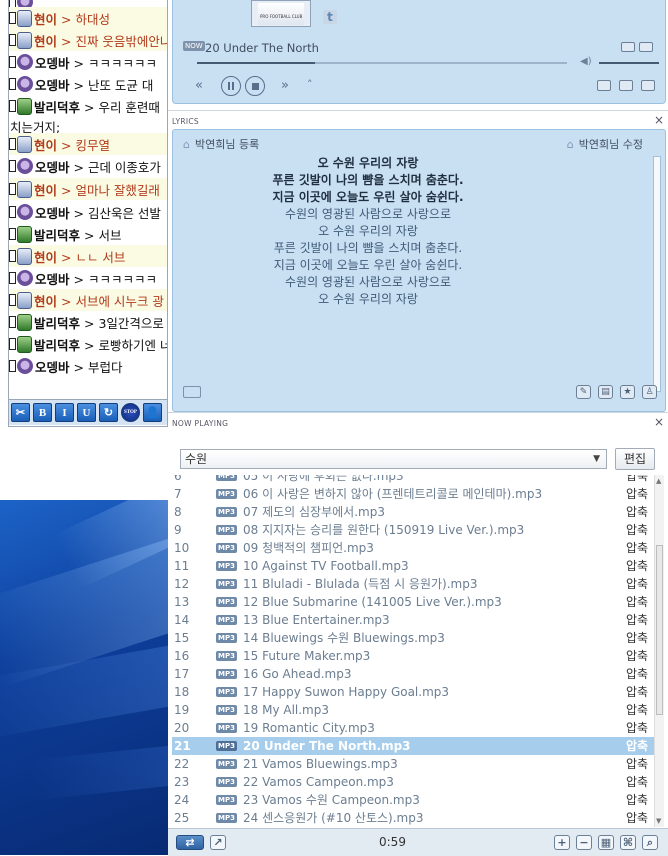 This screenshot has width=668, height=856. Describe the element at coordinates (182, 746) in the screenshot. I see `track-number: 21` at that location.